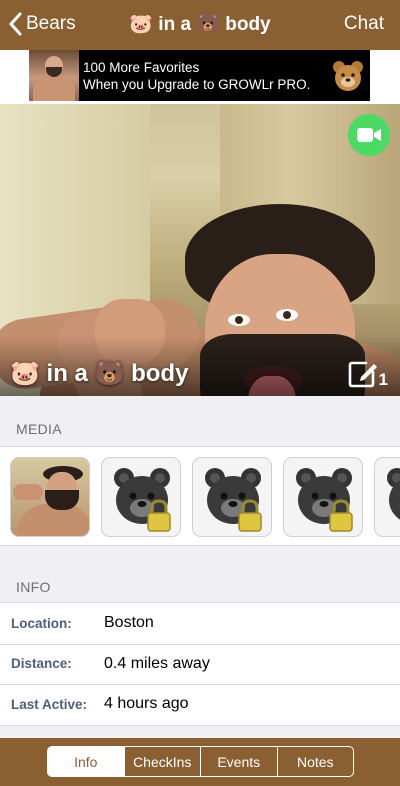 The height and width of the screenshot is (786, 400). Describe the element at coordinates (129, 623) in the screenshot. I see `location-value: Boston` at that location.